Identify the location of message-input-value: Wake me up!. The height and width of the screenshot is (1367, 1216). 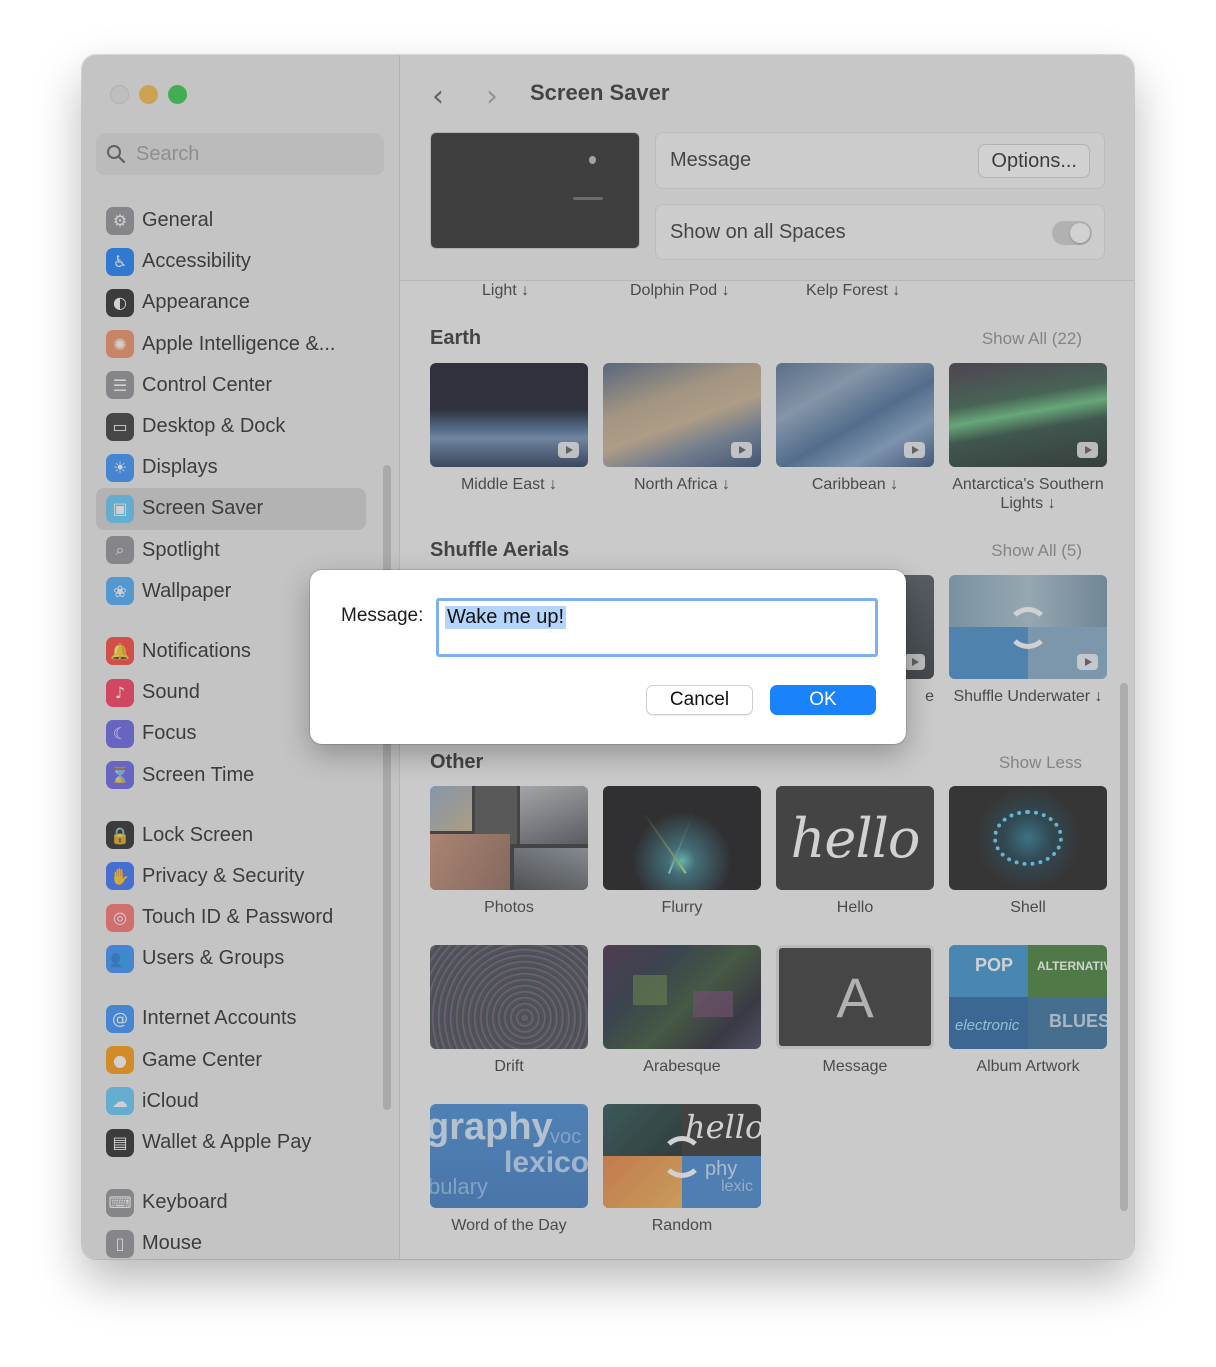
(506, 617).